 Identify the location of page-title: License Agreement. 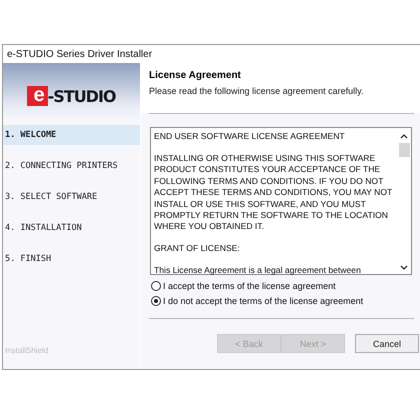
(195, 75).